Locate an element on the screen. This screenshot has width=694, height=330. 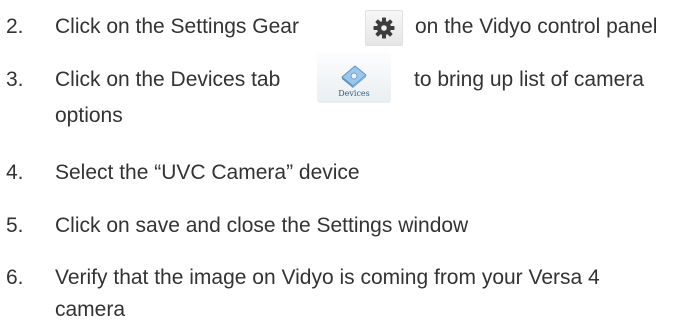
step-text-continued: options is located at coordinates (89, 115).